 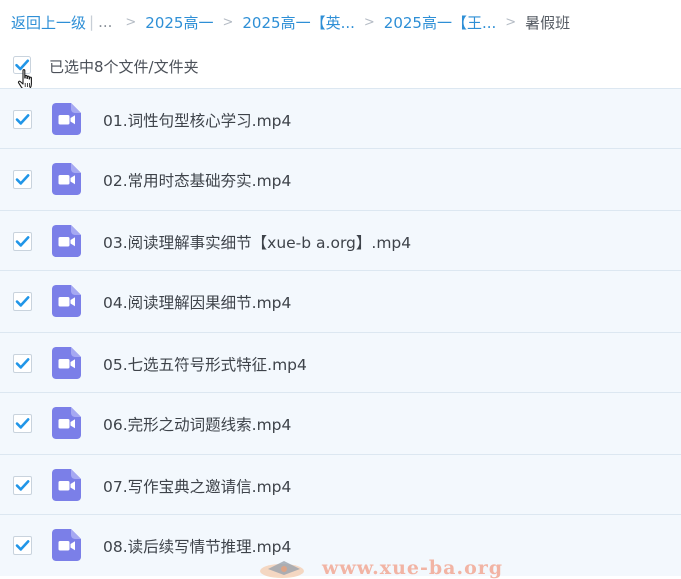 What do you see at coordinates (340, 179) in the screenshot?
I see `file-row: 02.常用时态基础夯实.mp4` at bounding box center [340, 179].